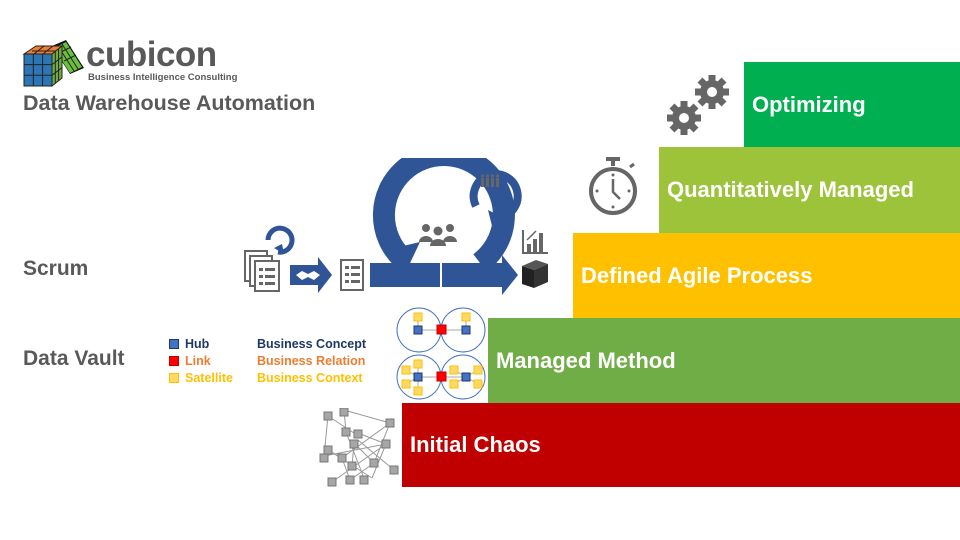  I want to click on hub-swatch-icon, so click(174, 344).